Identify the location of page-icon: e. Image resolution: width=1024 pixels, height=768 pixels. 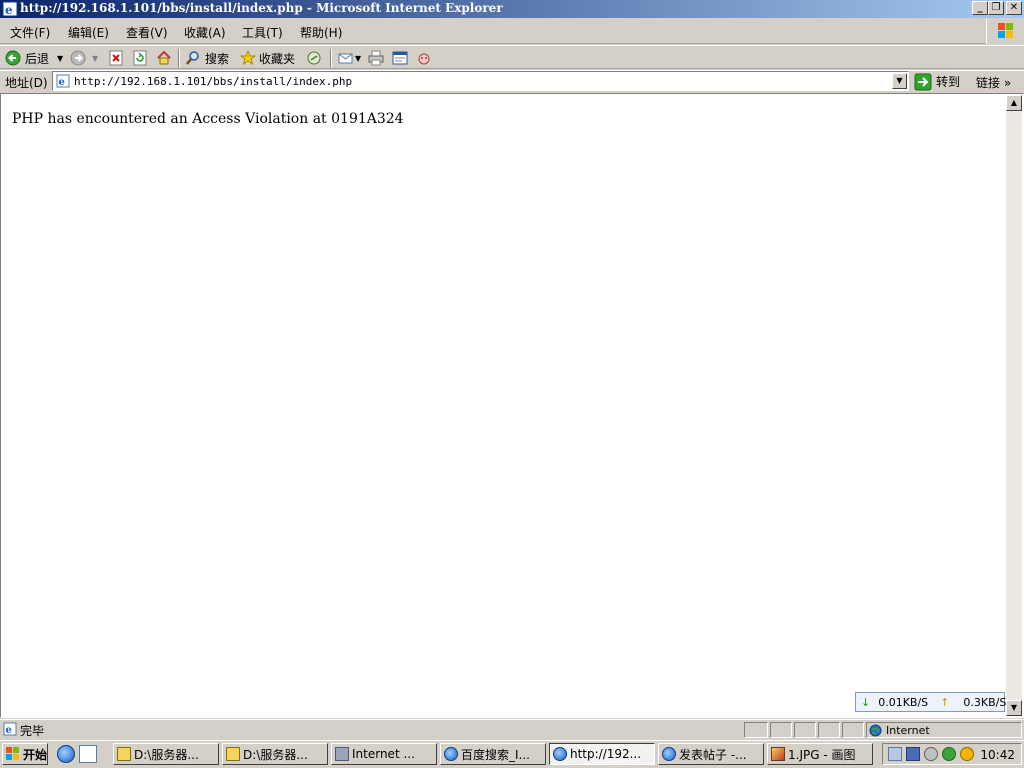
(63, 81).